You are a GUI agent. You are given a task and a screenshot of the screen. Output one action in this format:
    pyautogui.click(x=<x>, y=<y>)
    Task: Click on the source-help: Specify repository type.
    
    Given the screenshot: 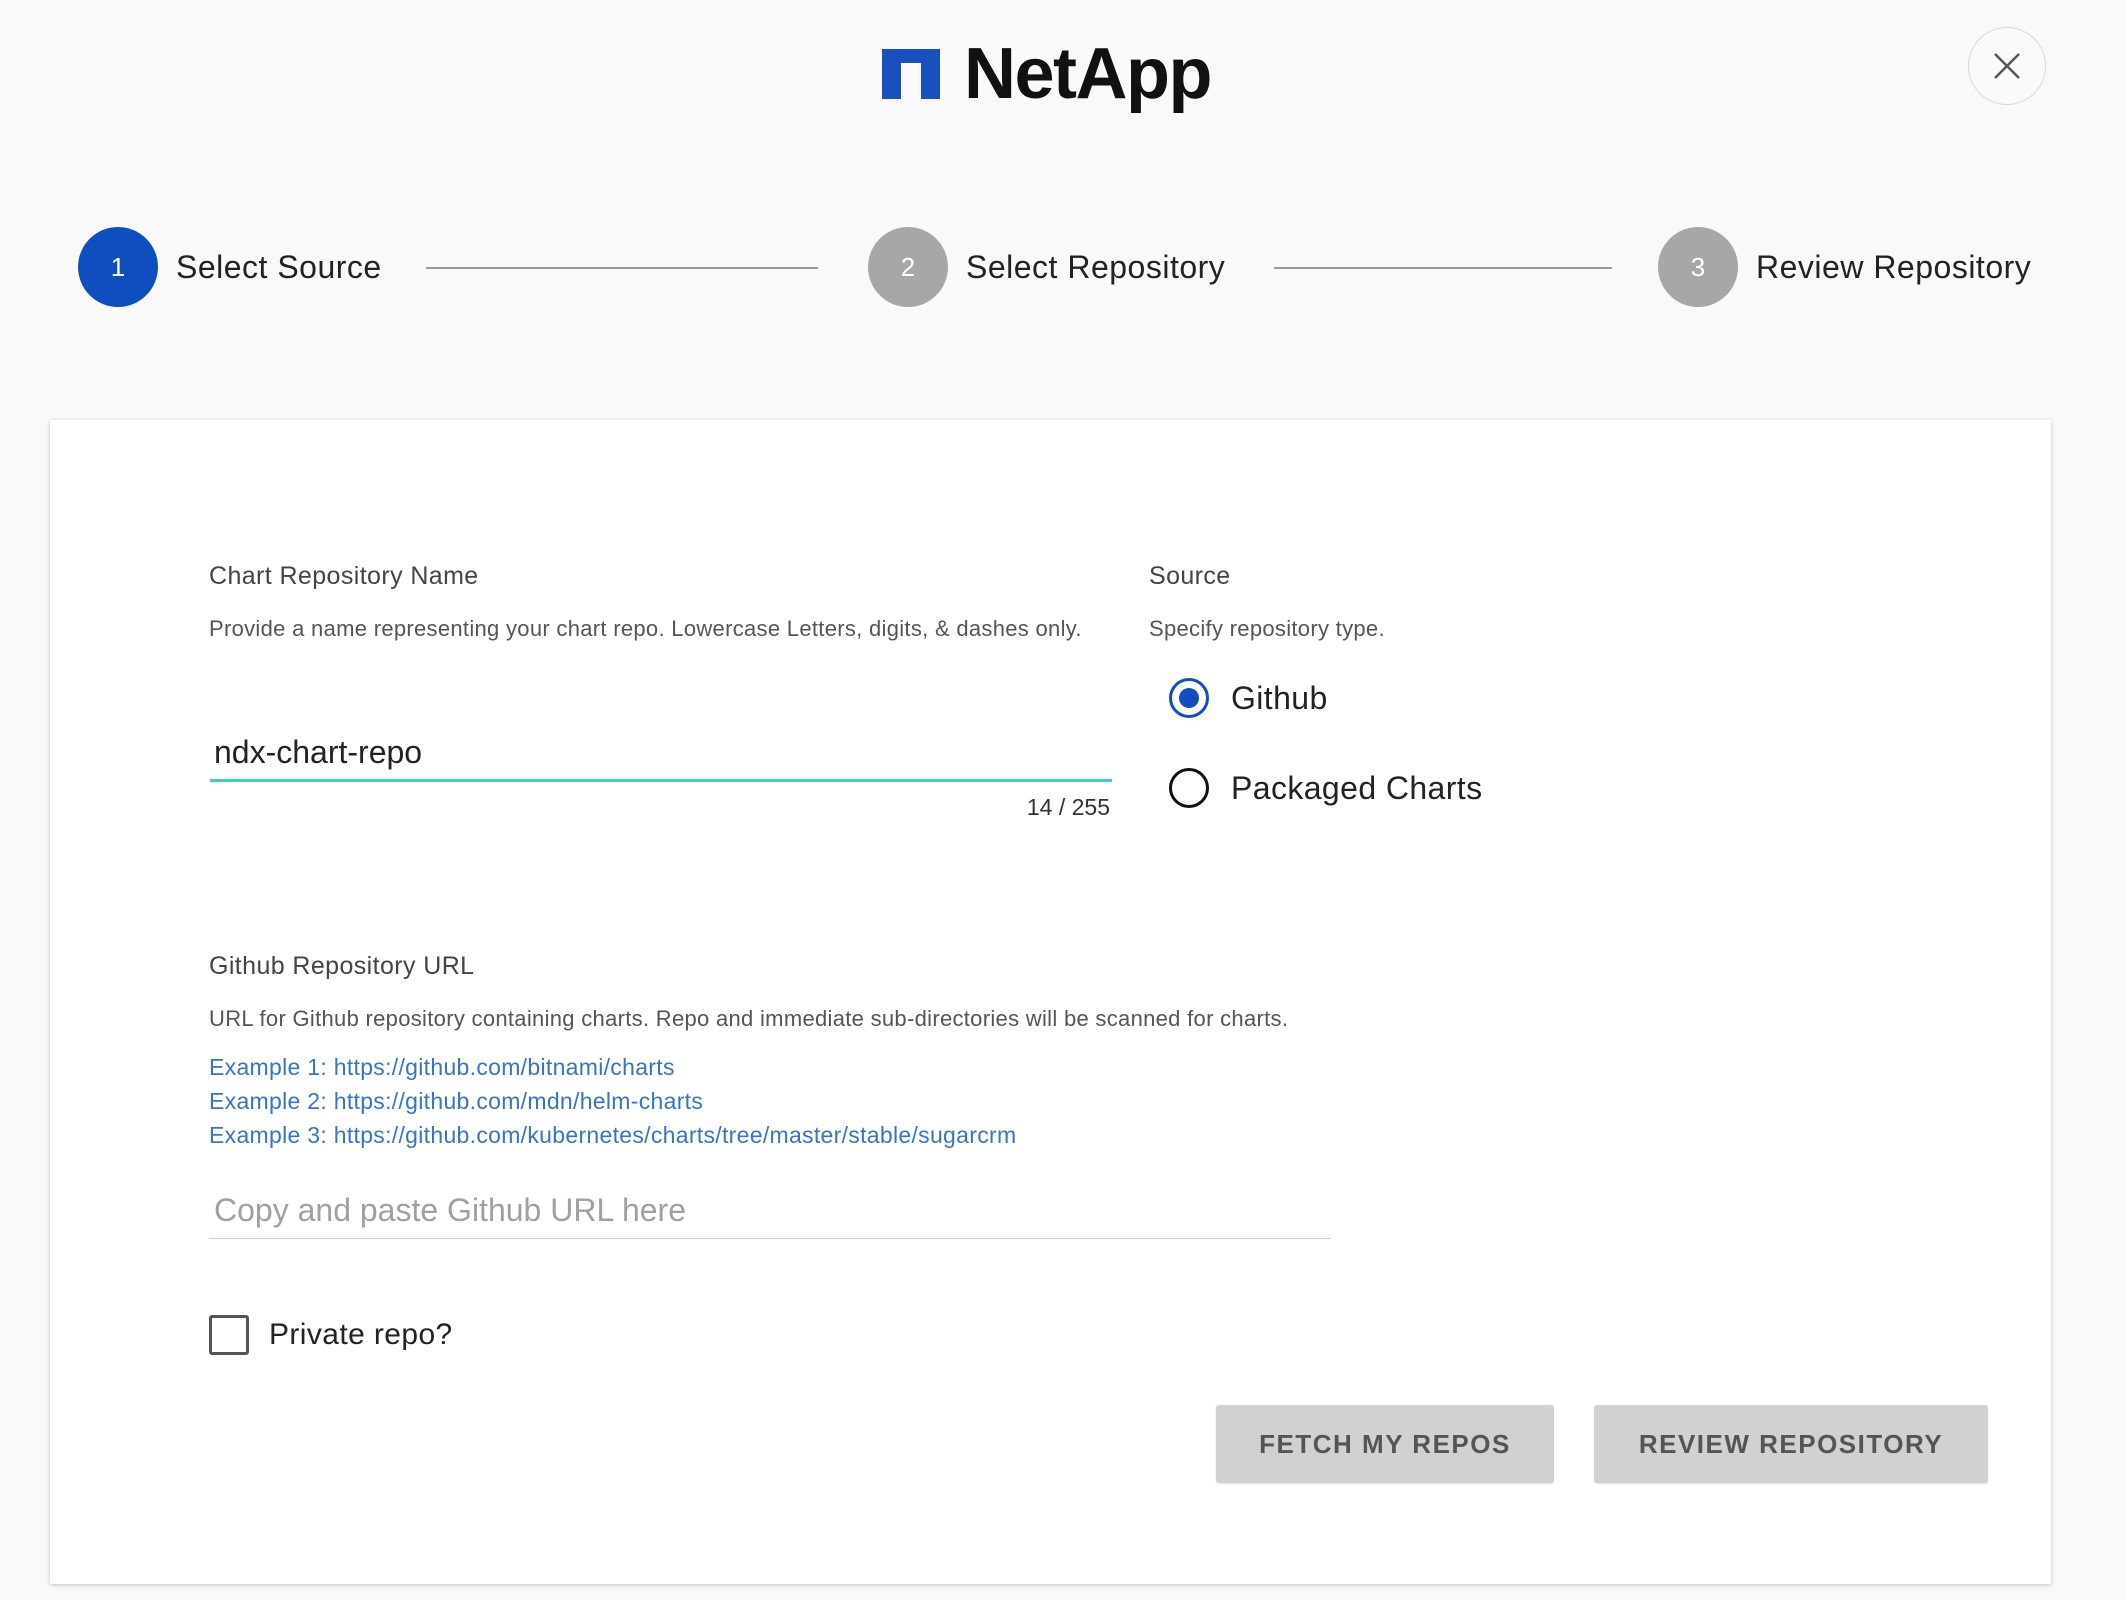 What is the action you would take?
    pyautogui.click(x=1267, y=628)
    